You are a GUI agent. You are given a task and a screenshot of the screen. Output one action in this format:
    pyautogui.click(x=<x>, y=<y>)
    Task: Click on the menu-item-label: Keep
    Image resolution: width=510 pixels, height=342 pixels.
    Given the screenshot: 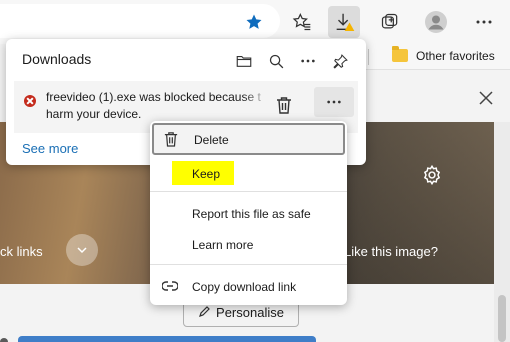 What is the action you would take?
    pyautogui.click(x=206, y=174)
    